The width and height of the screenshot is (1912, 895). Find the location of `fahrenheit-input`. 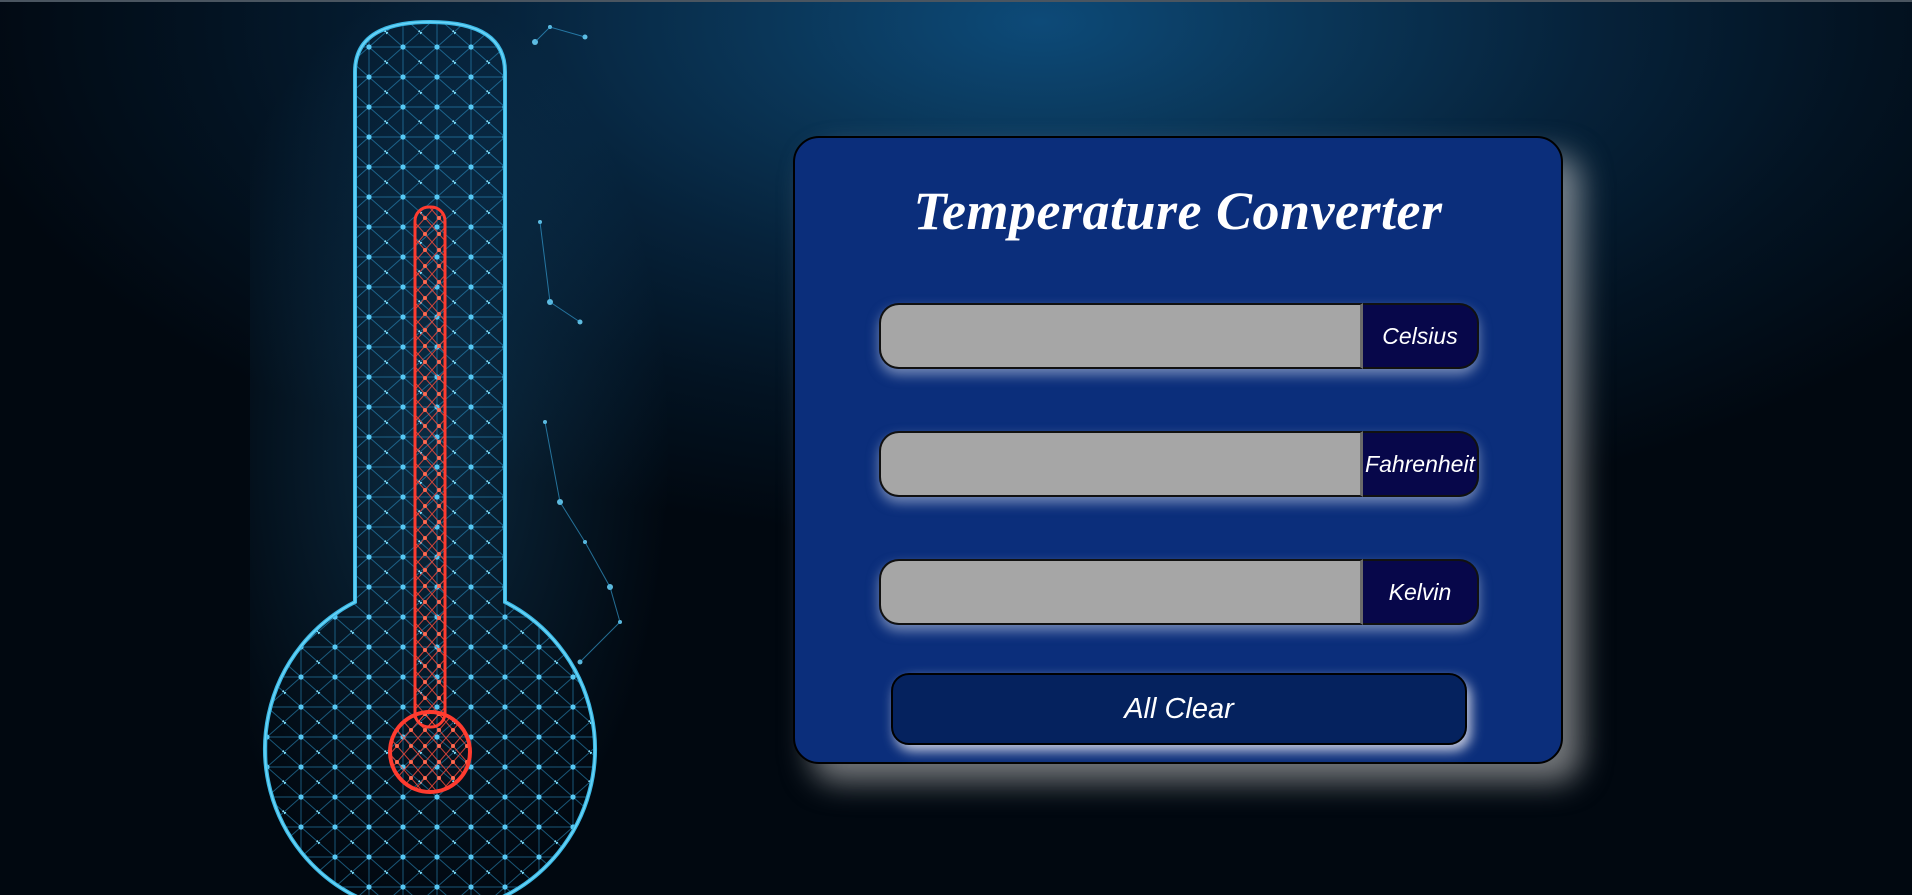

fahrenheit-input is located at coordinates (1121, 464).